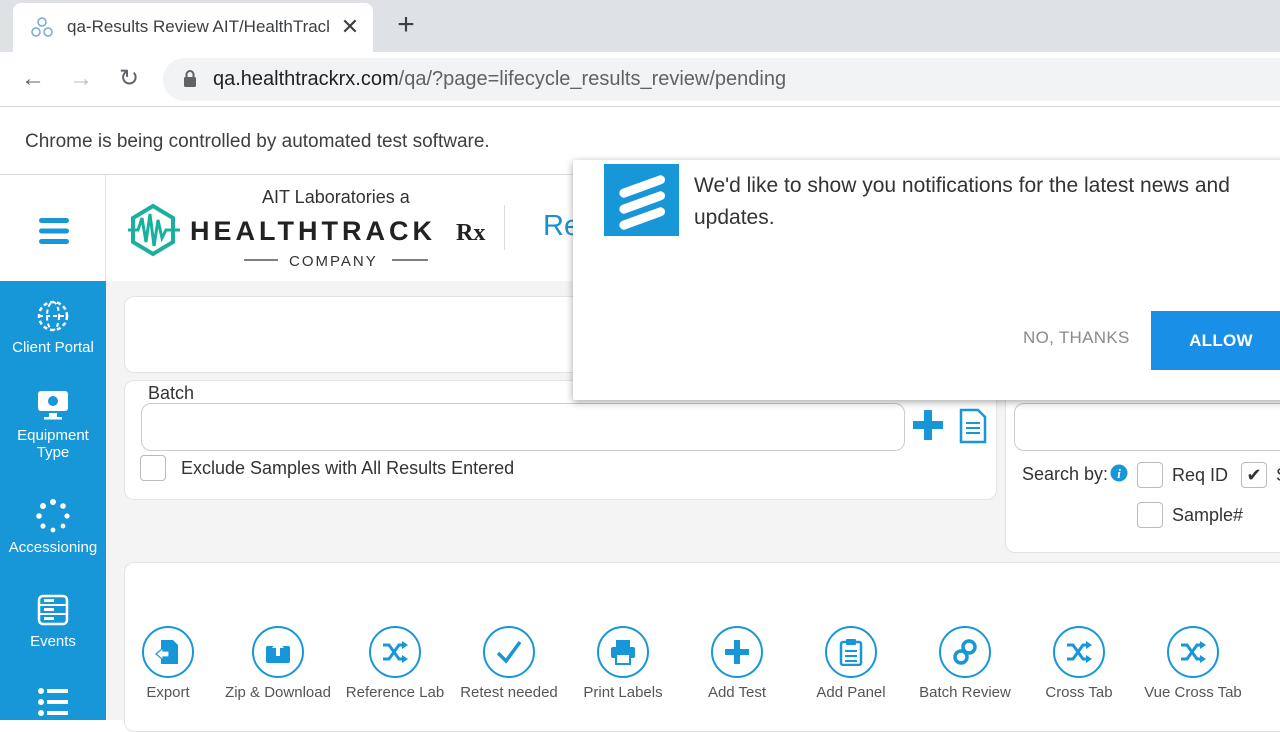  Describe the element at coordinates (313, 231) in the screenshot. I see `logo-brand-text: HEALTHTRACK` at that location.